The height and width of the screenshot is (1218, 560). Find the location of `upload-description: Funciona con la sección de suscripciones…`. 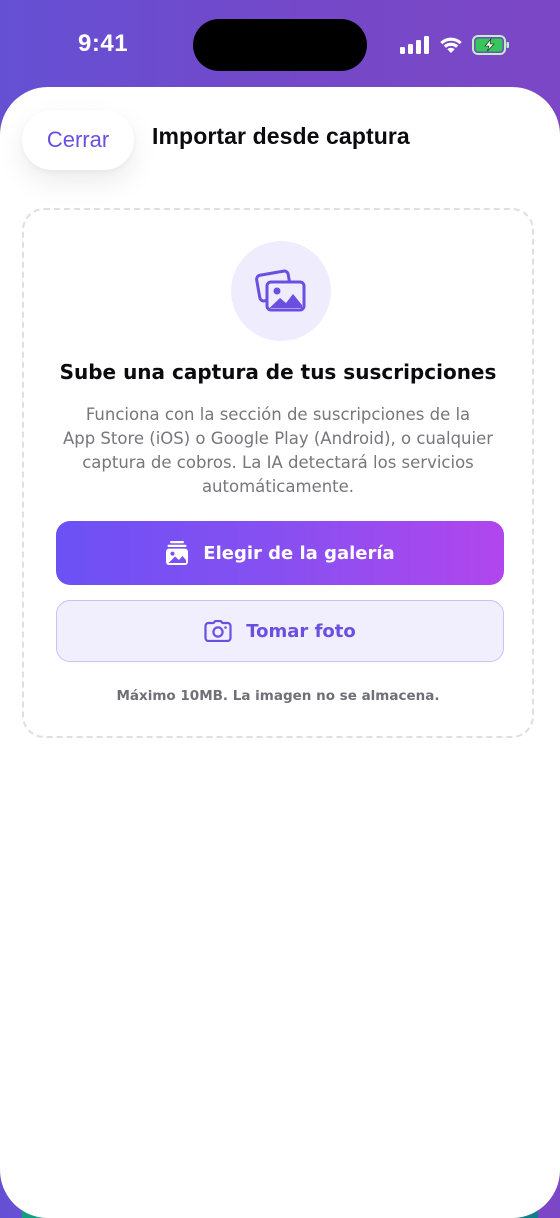

upload-description: Funciona con la sección de suscripciones… is located at coordinates (278, 451).